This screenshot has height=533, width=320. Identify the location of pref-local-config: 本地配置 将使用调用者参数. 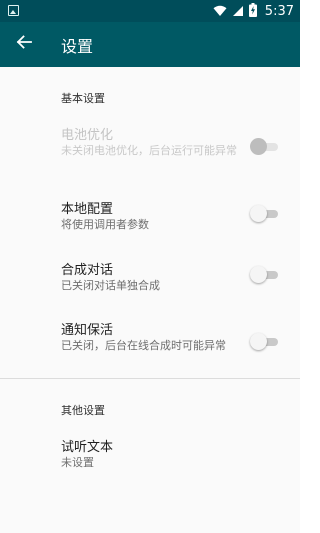
(150, 216).